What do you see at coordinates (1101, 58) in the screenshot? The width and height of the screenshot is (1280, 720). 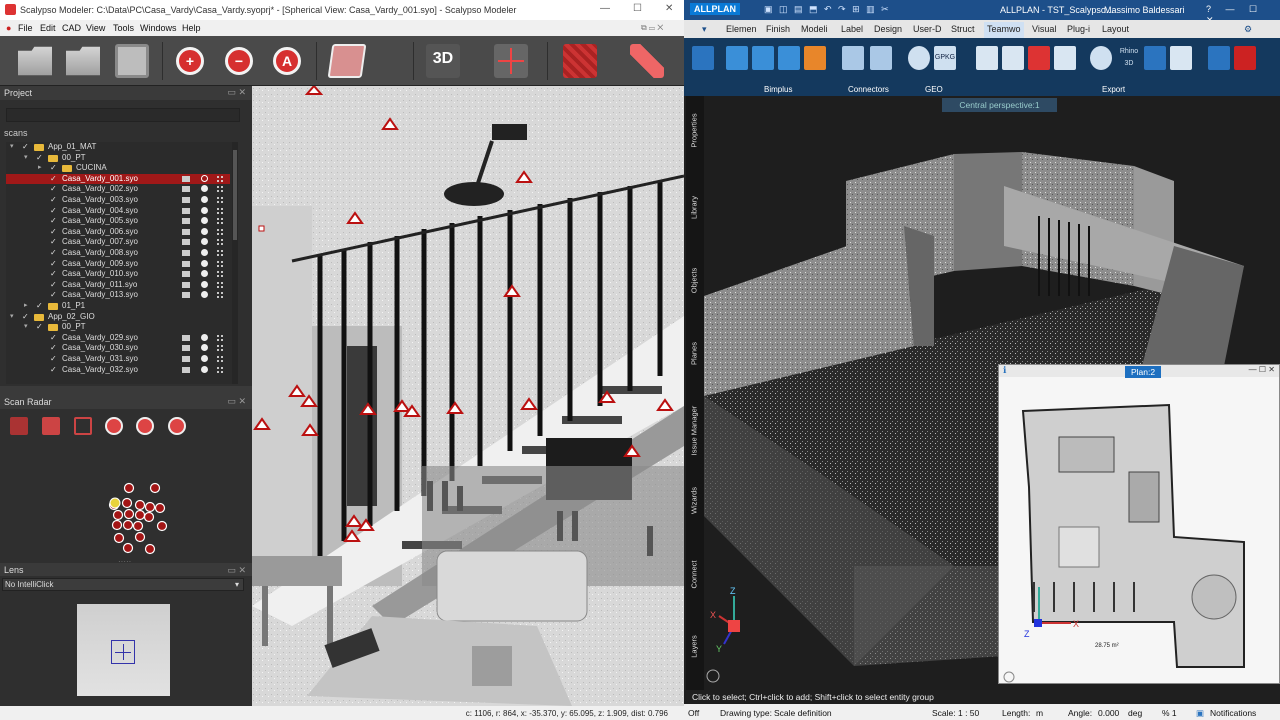 I see `export-sketchup-icon` at bounding box center [1101, 58].